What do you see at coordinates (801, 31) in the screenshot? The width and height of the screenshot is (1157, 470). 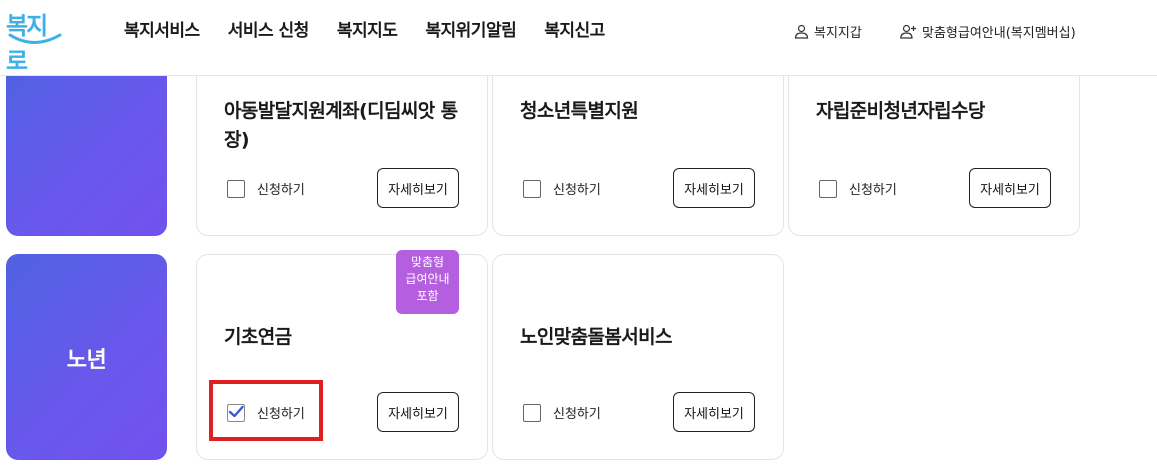 I see `user-icon` at bounding box center [801, 31].